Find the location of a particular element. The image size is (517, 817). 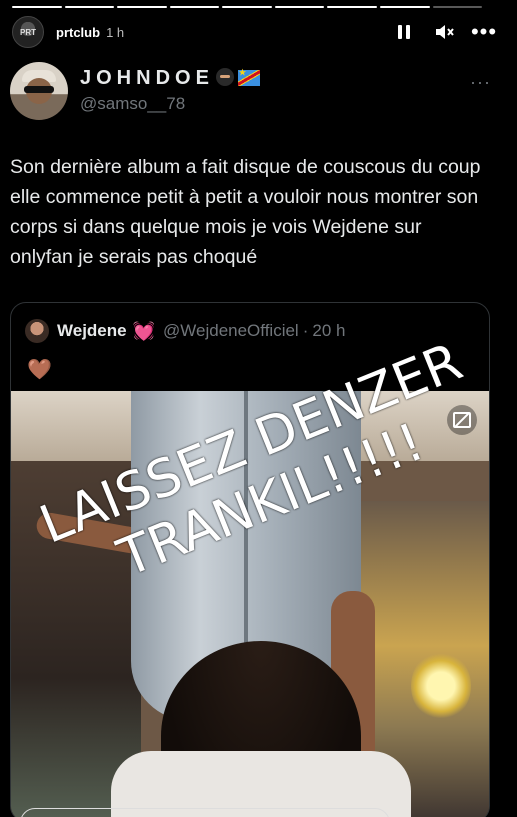

quoted-tweet-header: Wejdene 💓 @WejdeneOfficiel · 20 h is located at coordinates (185, 331).